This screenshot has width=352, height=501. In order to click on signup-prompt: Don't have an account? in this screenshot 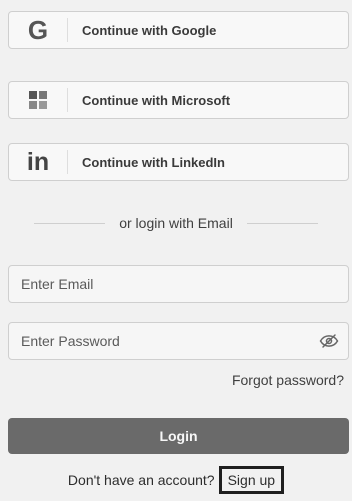, I will do `click(141, 480)`.